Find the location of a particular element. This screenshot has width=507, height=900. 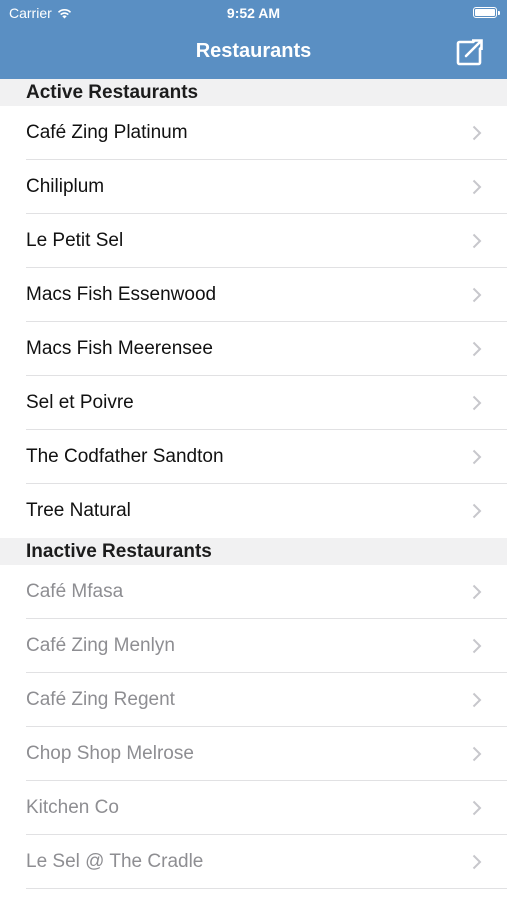

restaurant-name: Macs Fish Meerensee is located at coordinates (119, 348).